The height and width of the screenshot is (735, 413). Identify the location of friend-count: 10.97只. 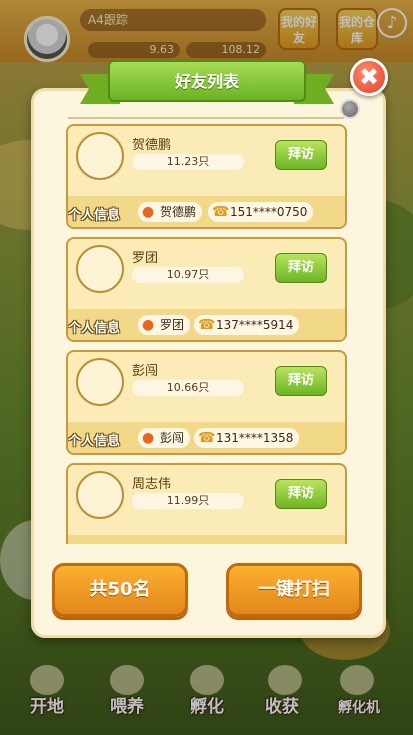
(188, 275).